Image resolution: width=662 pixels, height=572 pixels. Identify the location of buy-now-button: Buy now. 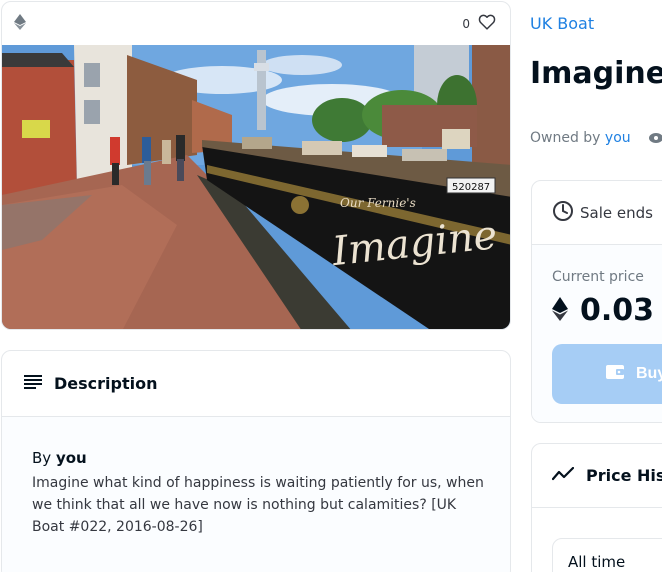
(607, 374).